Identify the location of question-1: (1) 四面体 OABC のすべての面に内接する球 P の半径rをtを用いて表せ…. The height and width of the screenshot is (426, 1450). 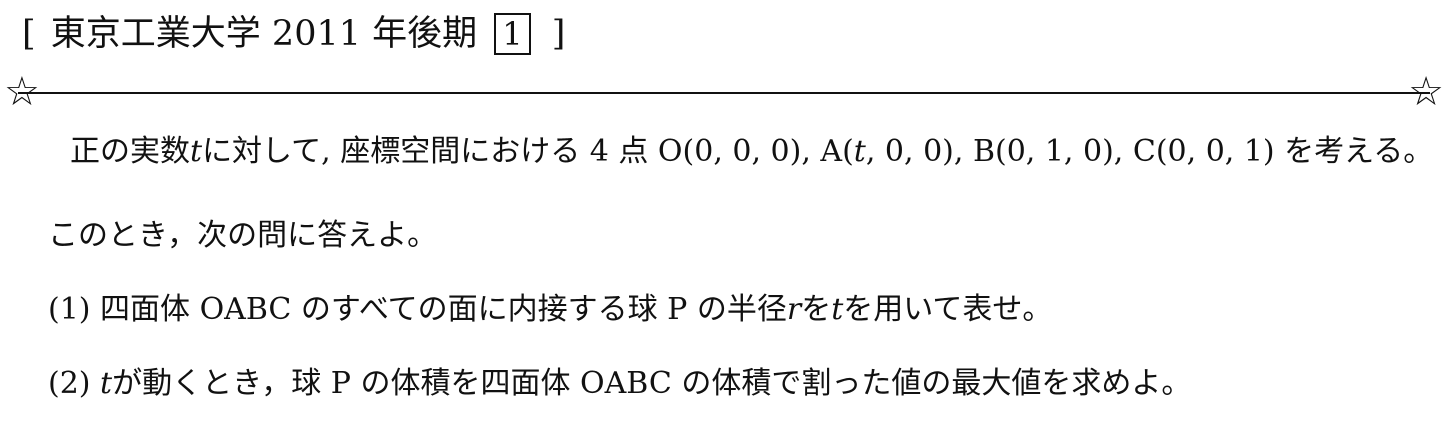
(550, 310).